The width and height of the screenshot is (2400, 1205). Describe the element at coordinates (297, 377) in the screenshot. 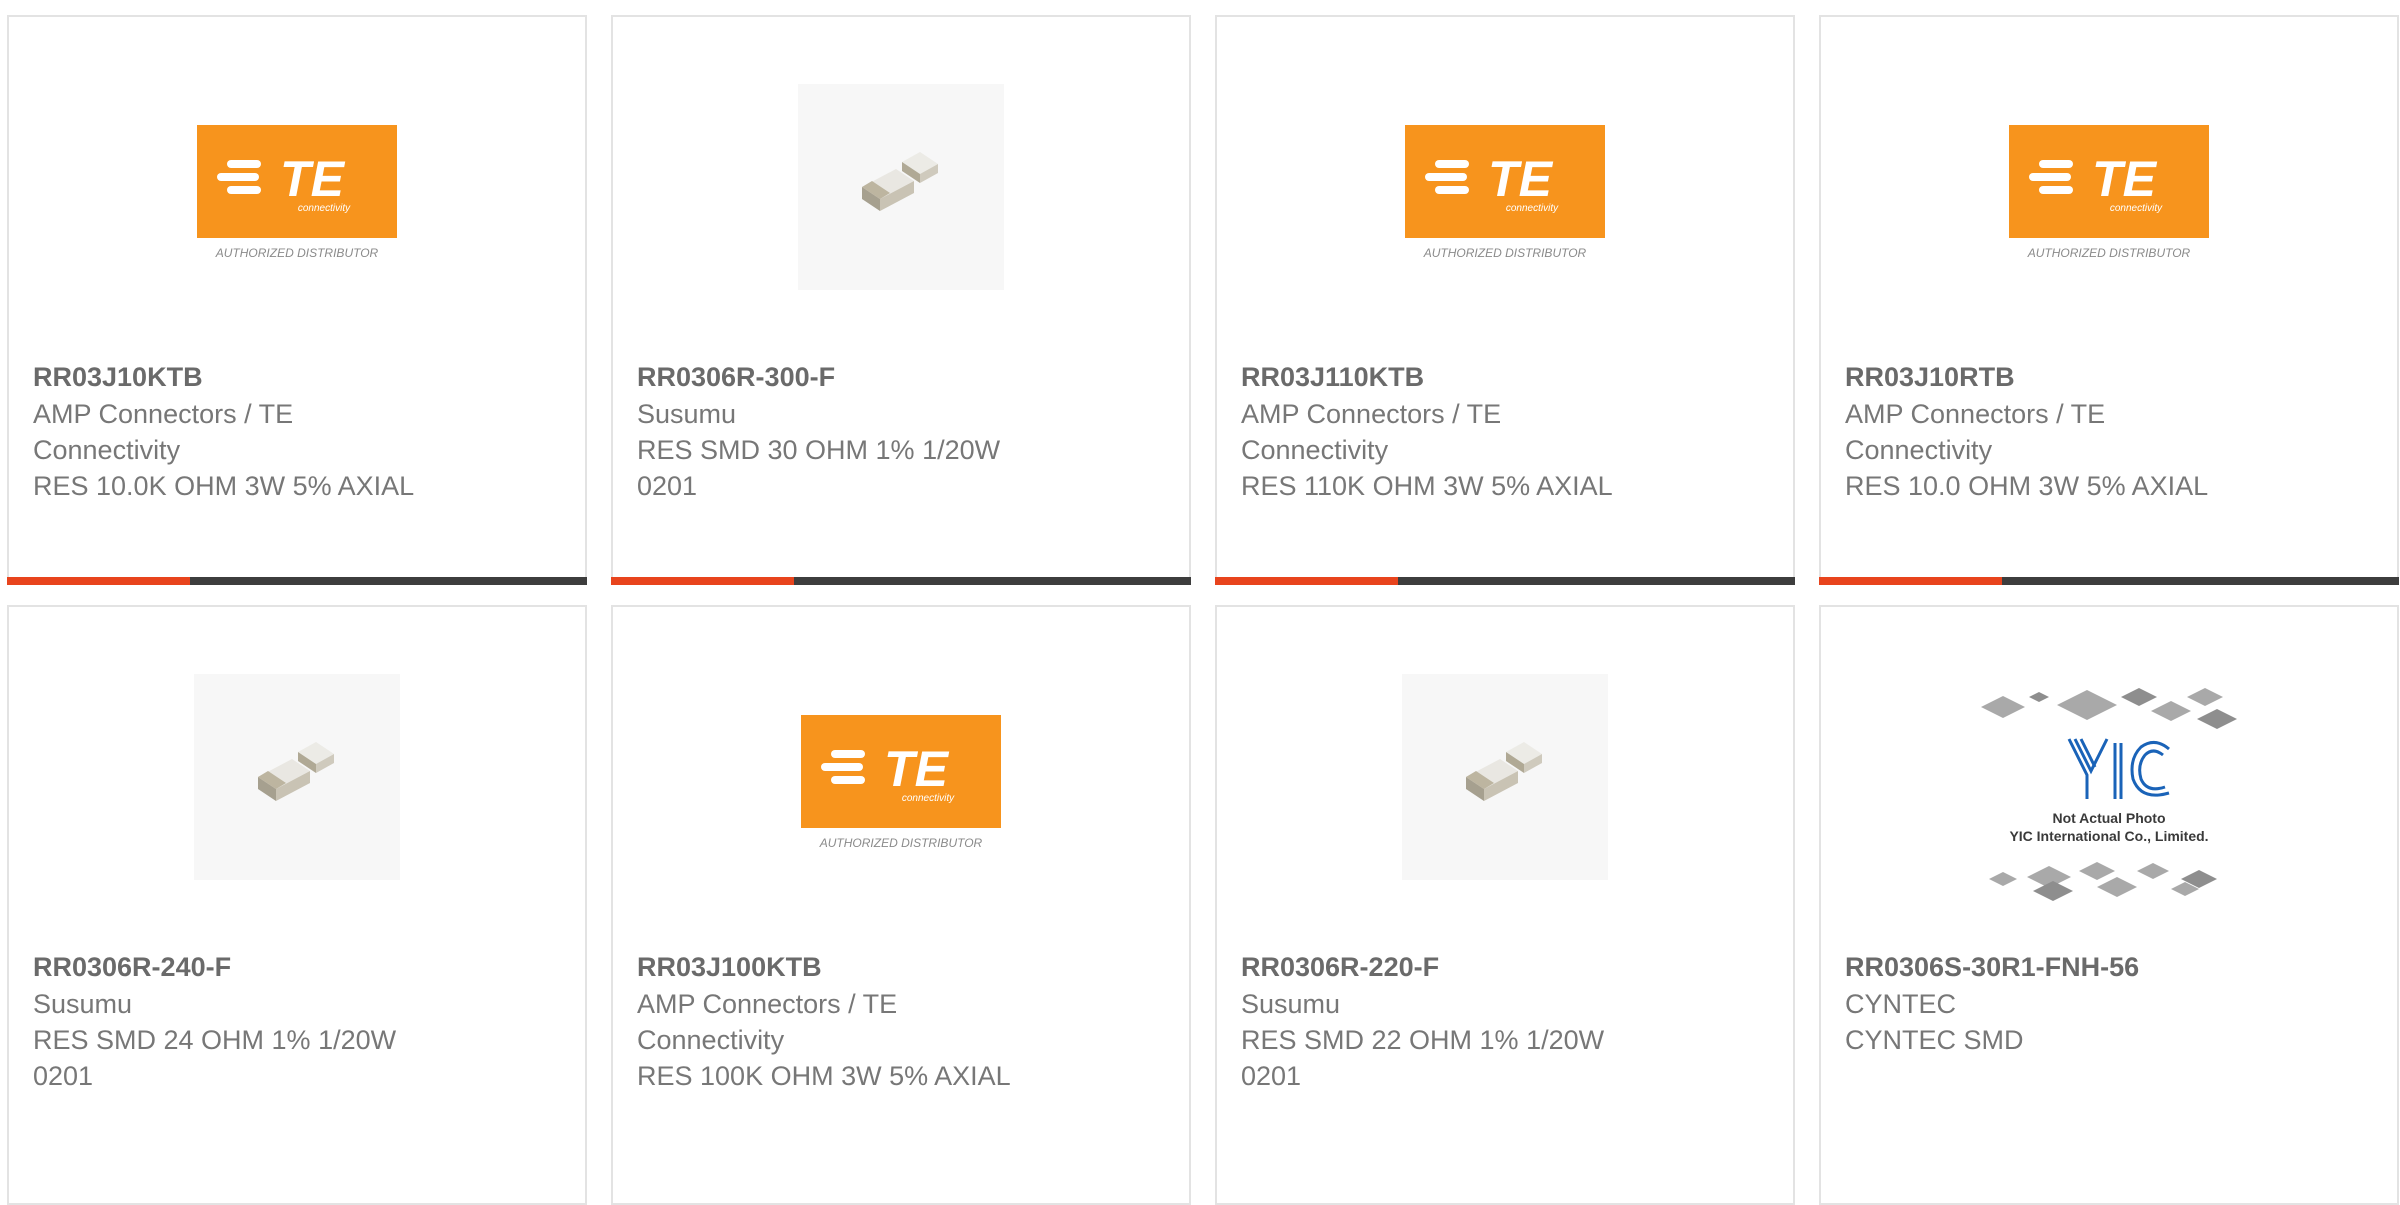

I see `part-number-link: RR03J10KTB` at that location.